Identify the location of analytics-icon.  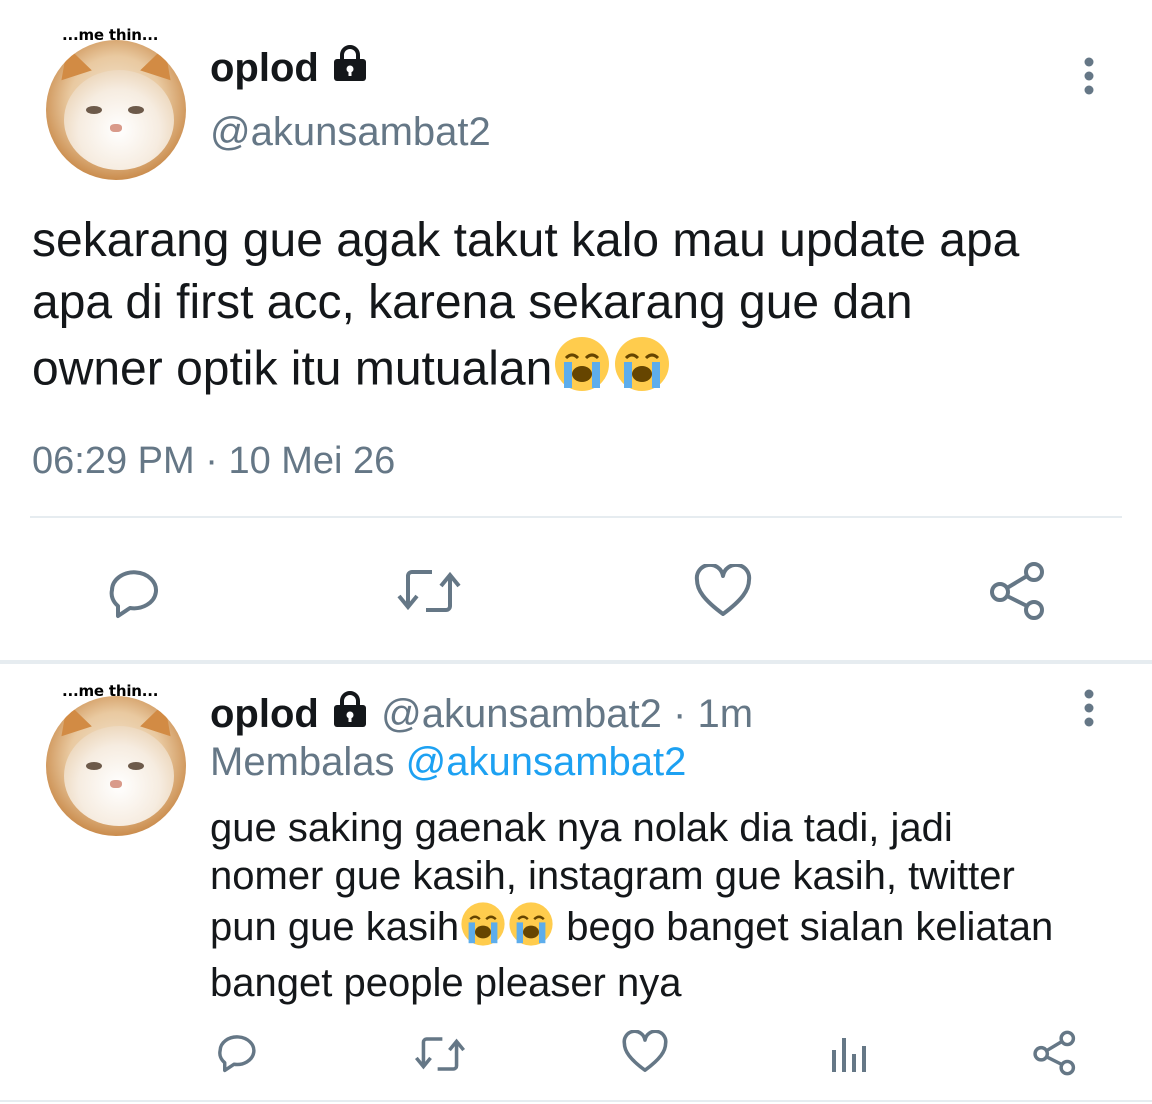
(850, 1053).